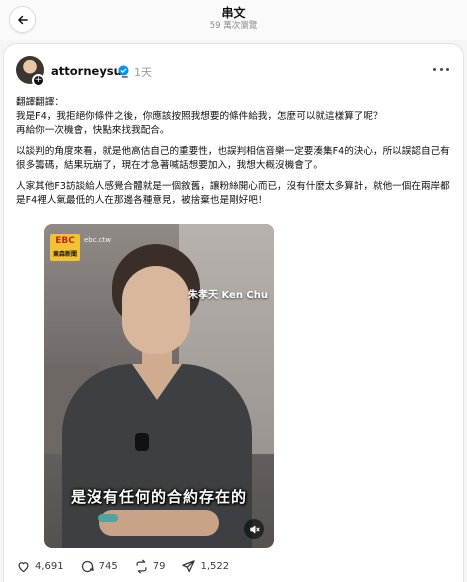 Image resolution: width=467 pixels, height=582 pixels. I want to click on bead-bracelet, so click(108, 518).